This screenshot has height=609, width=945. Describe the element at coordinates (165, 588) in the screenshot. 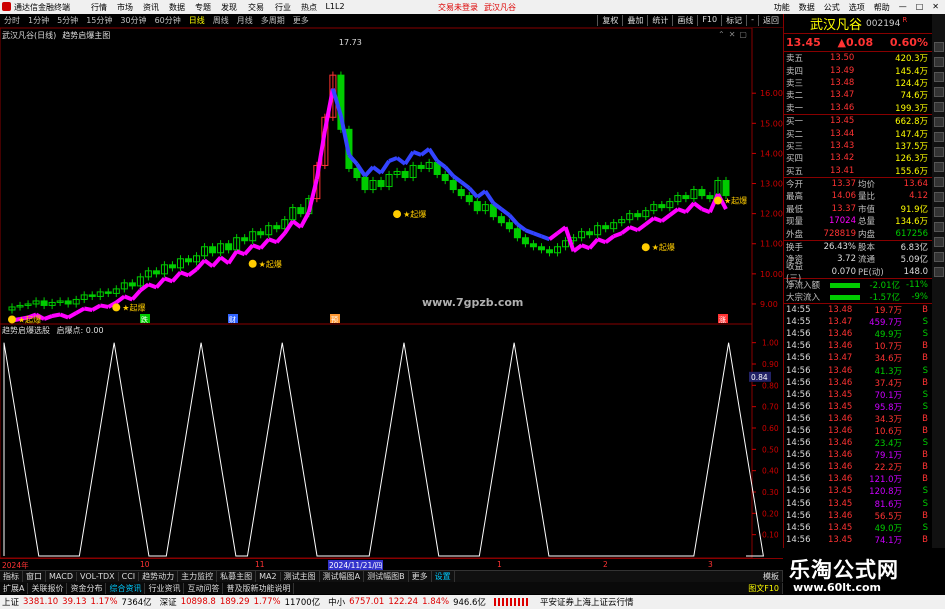

I see `extension-tab: 行业资讯` at that location.